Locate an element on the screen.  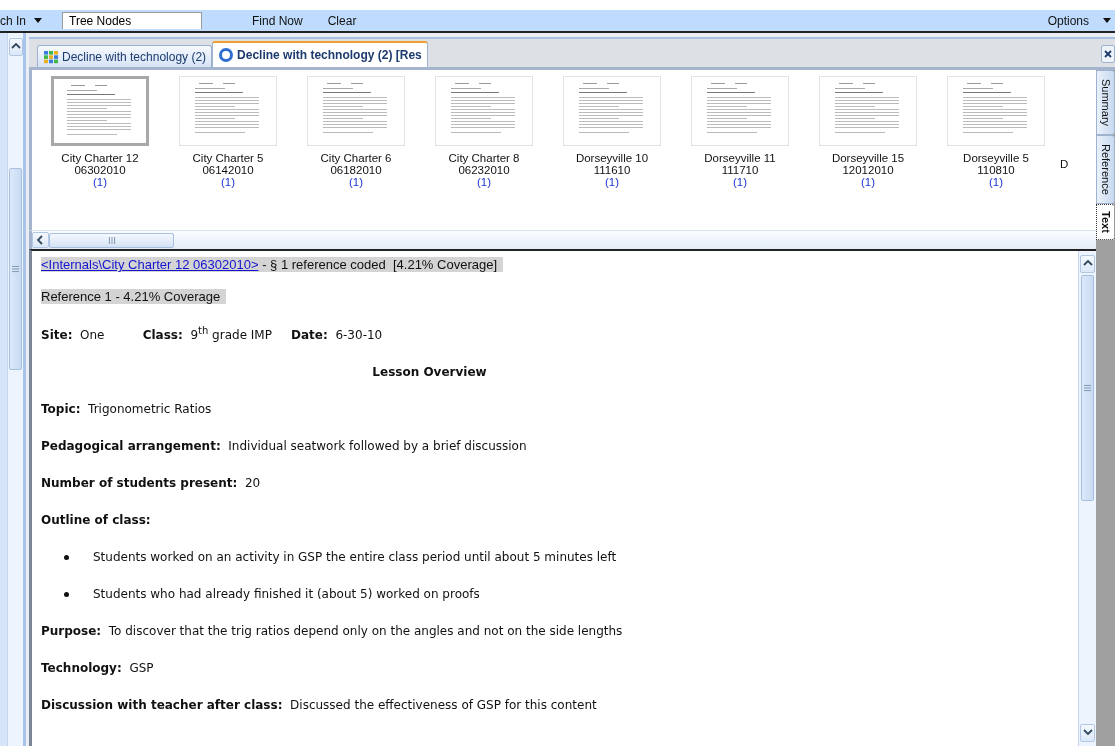
thumbnail-date: 06302010 is located at coordinates (100, 170).